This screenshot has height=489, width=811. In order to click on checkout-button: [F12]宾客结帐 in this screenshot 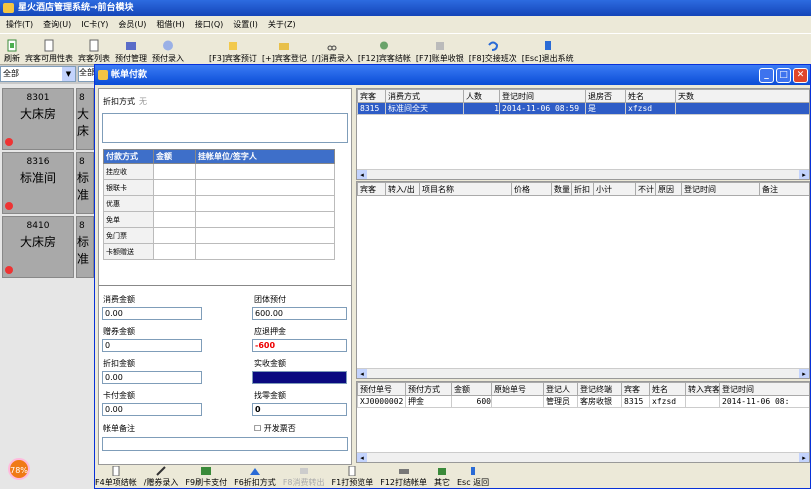, I will do `click(384, 51)`.